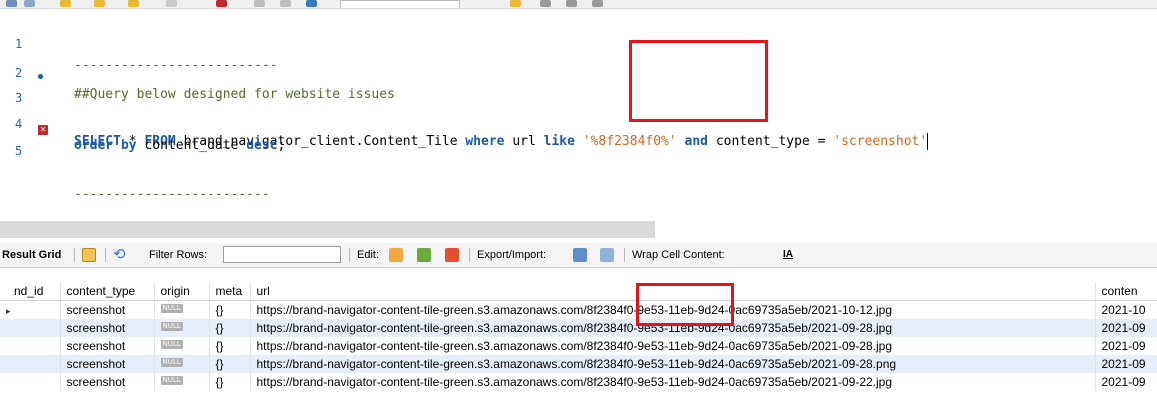  I want to click on commit-icon, so click(259, 3).